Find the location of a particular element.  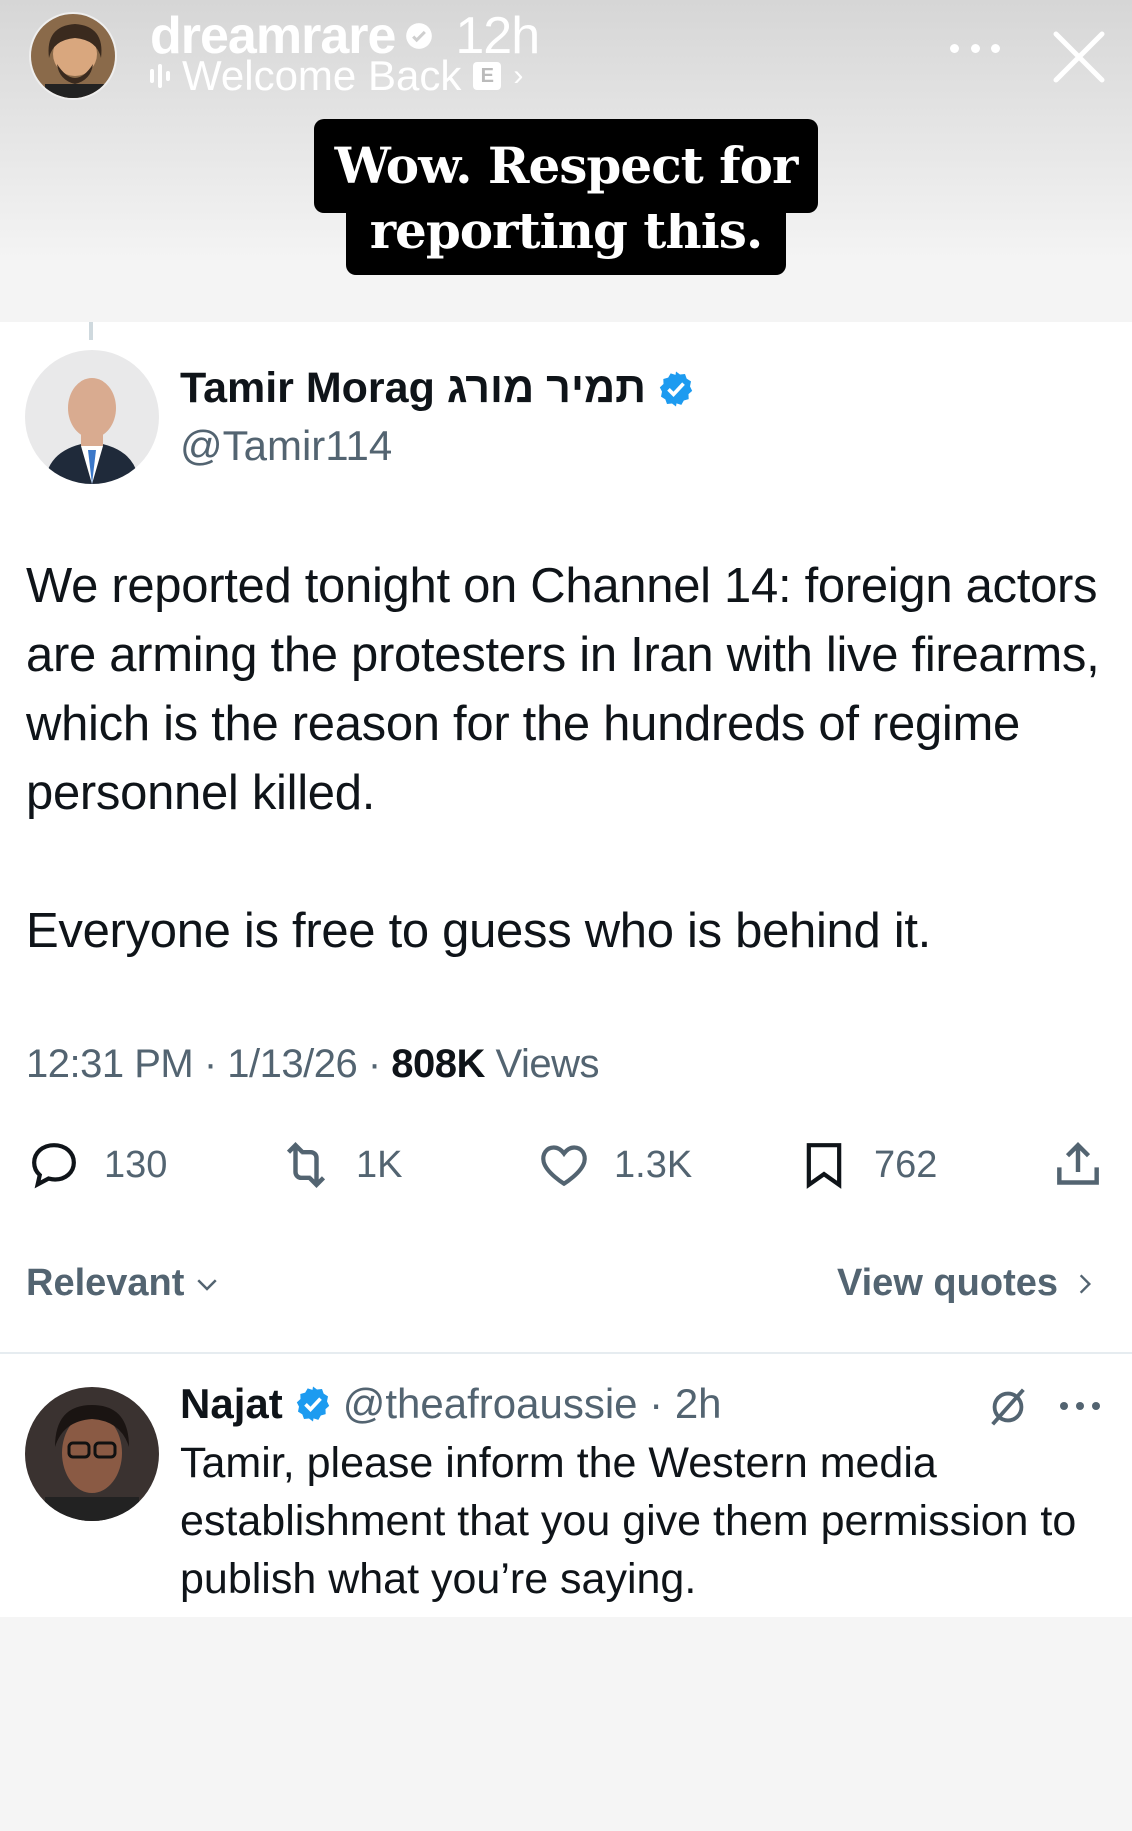

story-music: Welcome Back E › is located at coordinates (336, 76).